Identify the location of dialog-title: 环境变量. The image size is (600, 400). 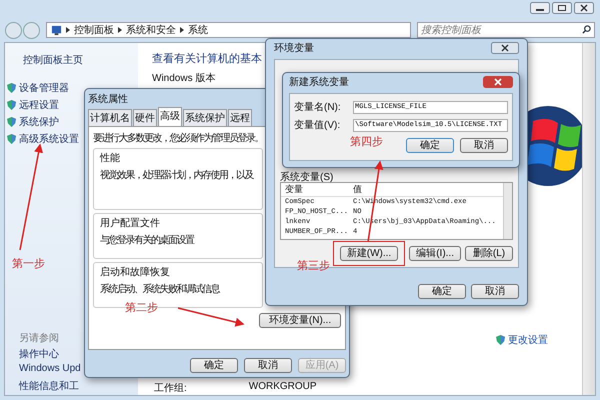
(294, 49).